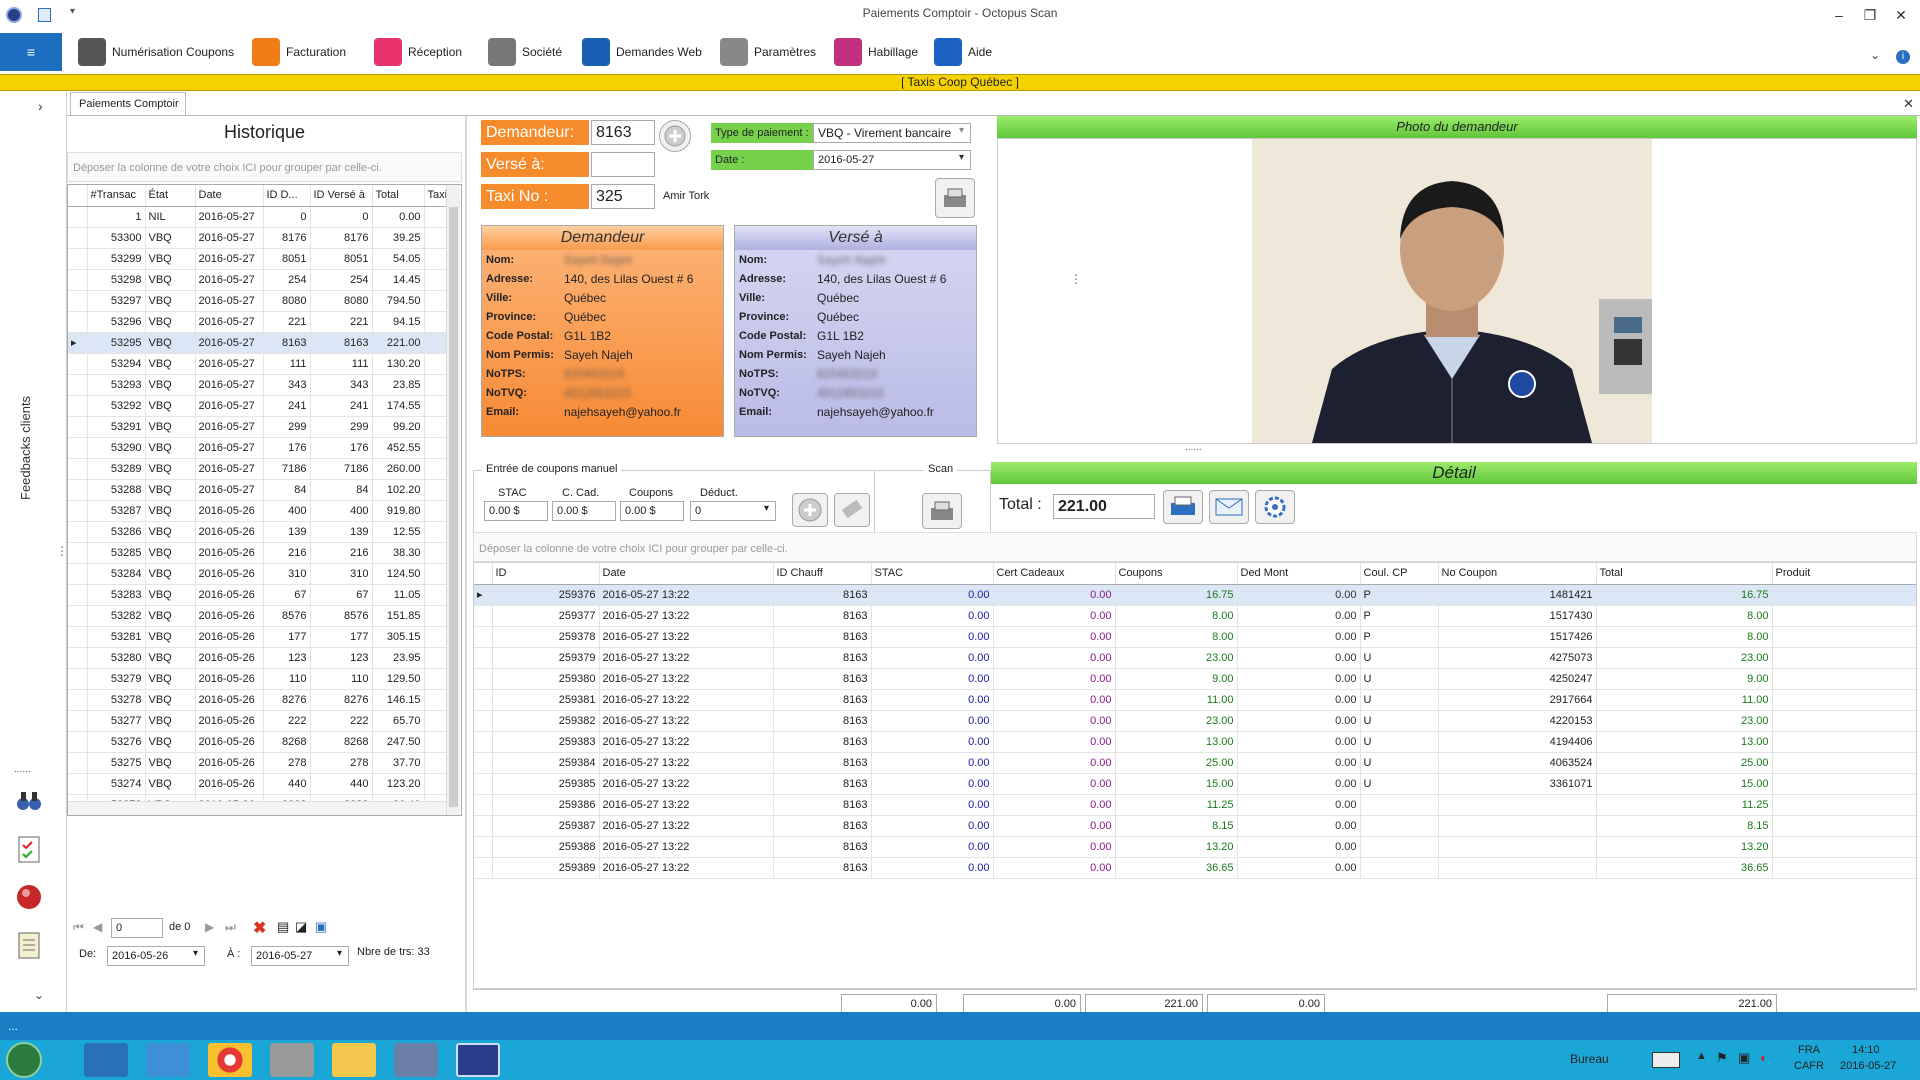  I want to click on verse-input, so click(623, 164).